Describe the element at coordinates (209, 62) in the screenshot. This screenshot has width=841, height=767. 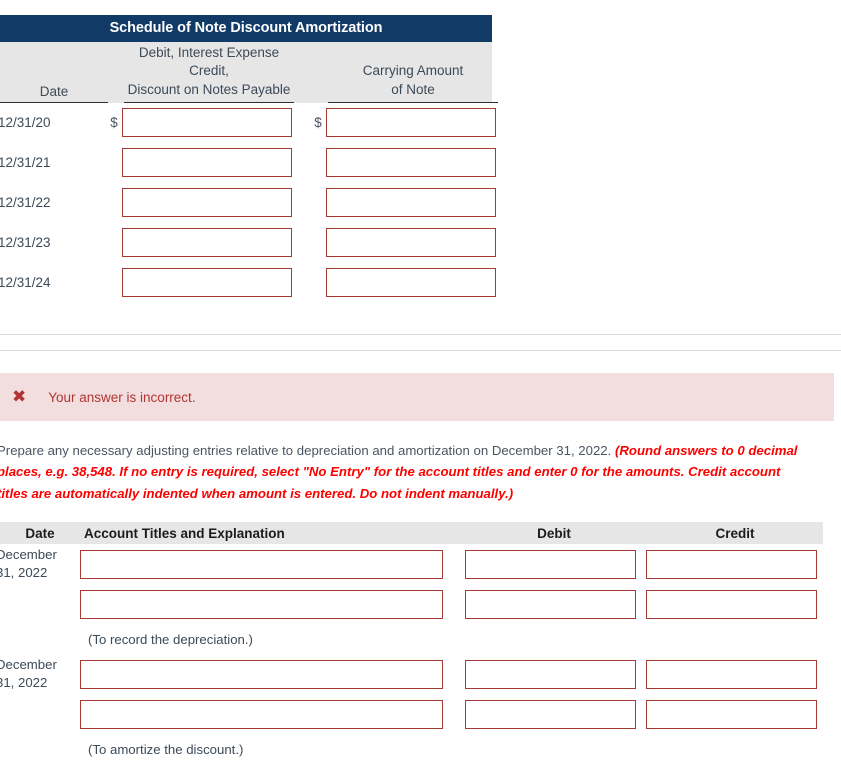
I see `schedule-header-interest-line1: Debit, Interest Expense Credit,` at that location.